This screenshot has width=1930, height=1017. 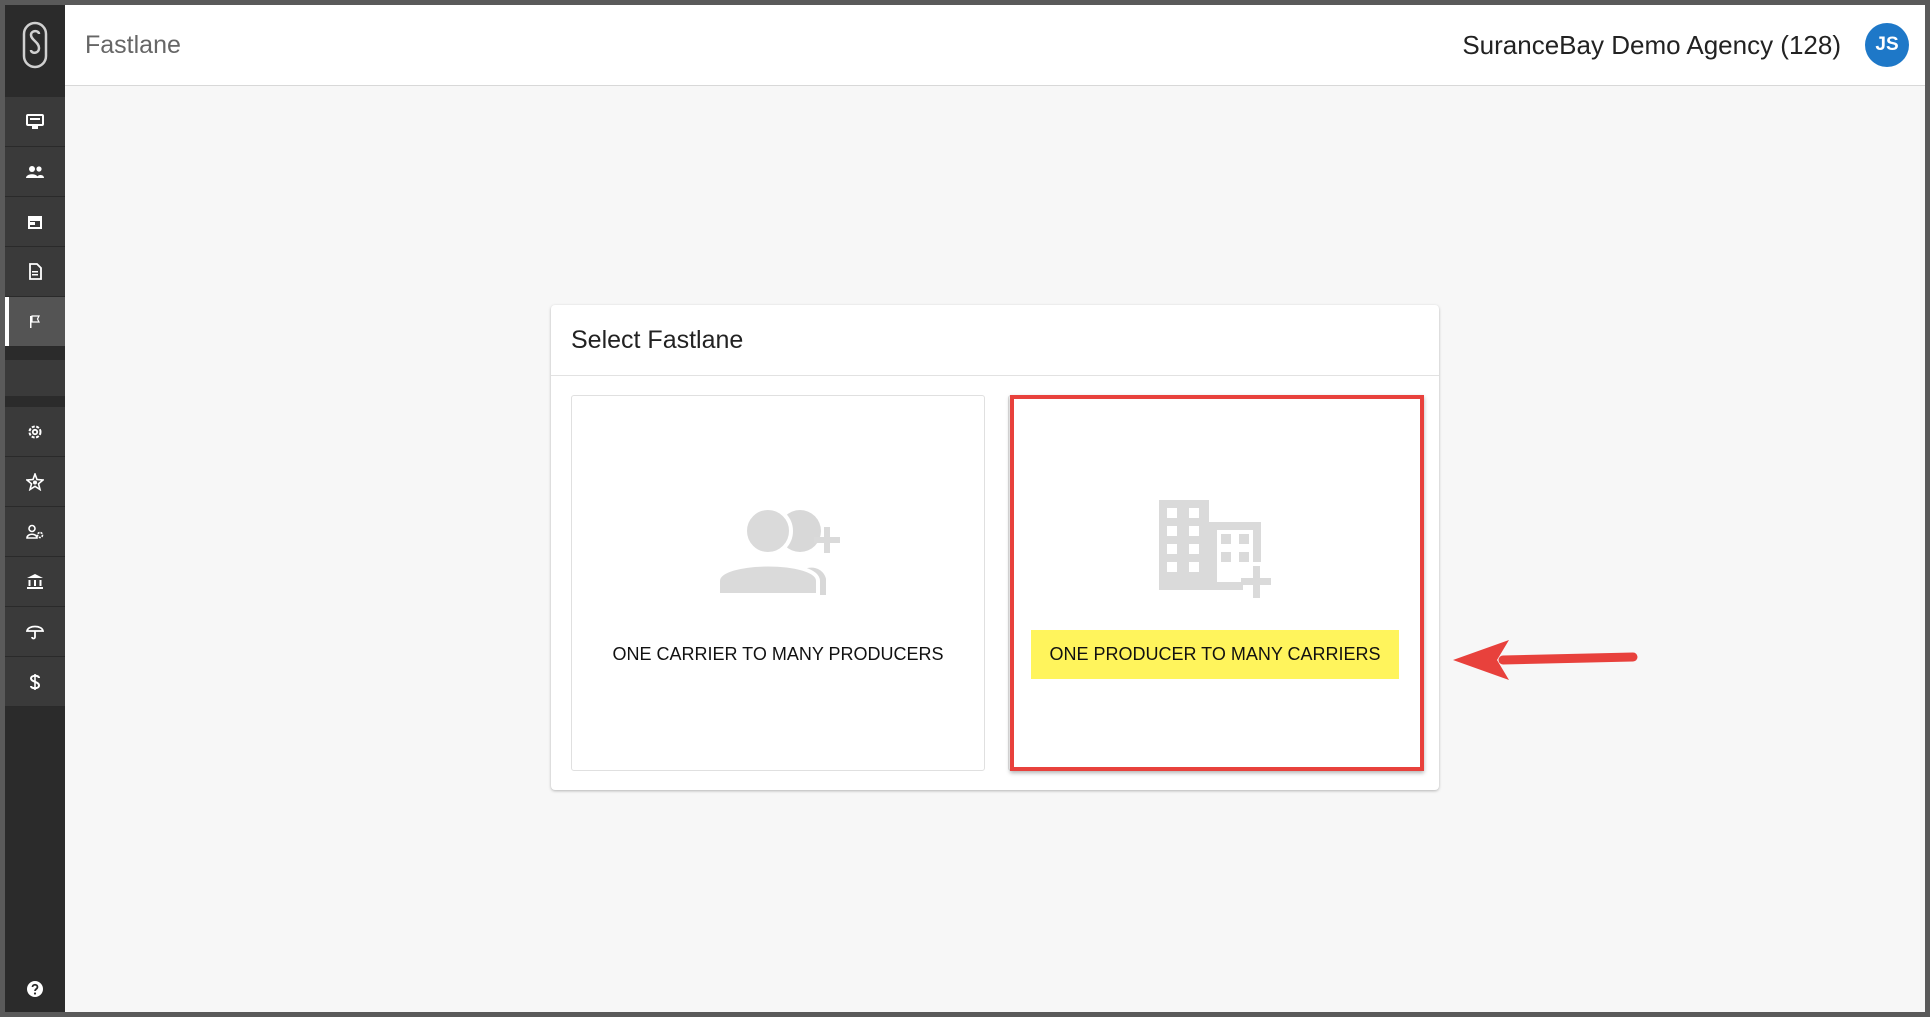 I want to click on sidebar-item-settings, so click(x=35, y=432).